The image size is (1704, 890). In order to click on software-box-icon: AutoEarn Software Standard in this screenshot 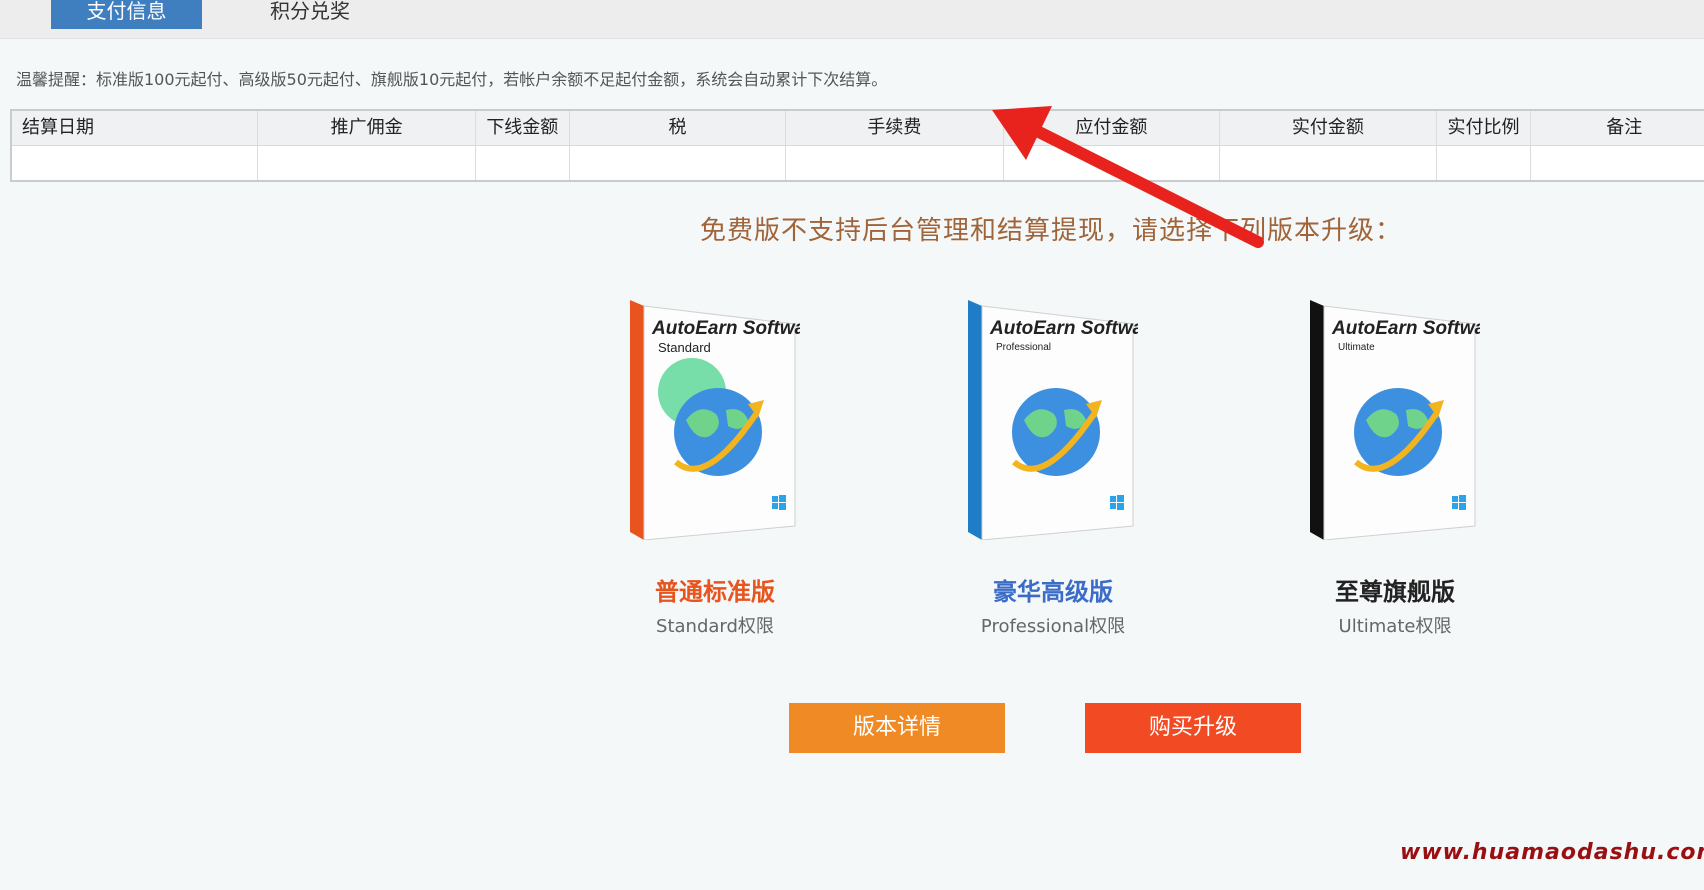, I will do `click(726, 420)`.